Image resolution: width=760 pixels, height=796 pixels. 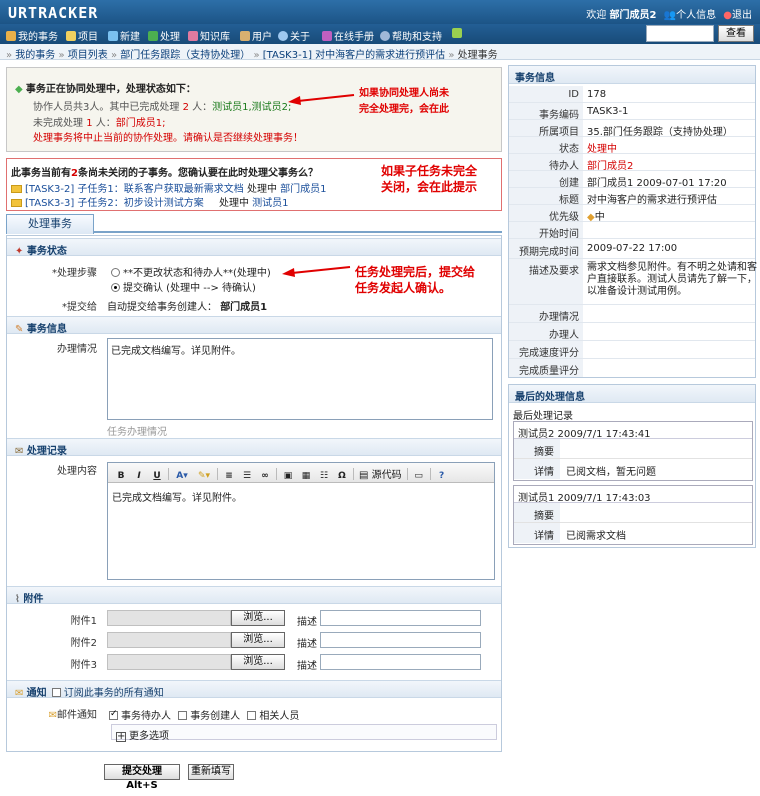 I want to click on nav-project: 项目, so click(x=82, y=35).